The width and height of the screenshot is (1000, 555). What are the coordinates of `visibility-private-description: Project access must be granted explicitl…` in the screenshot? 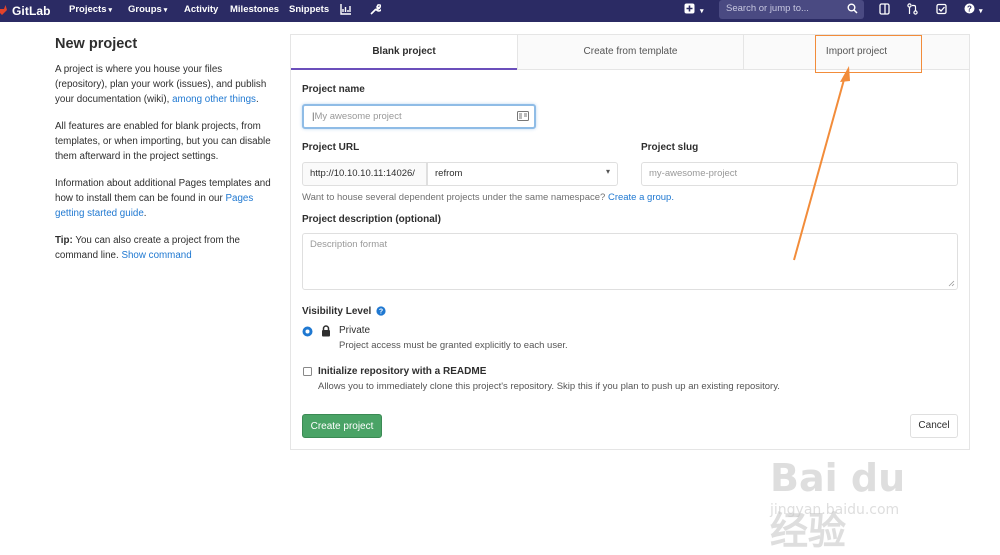 It's located at (453, 345).